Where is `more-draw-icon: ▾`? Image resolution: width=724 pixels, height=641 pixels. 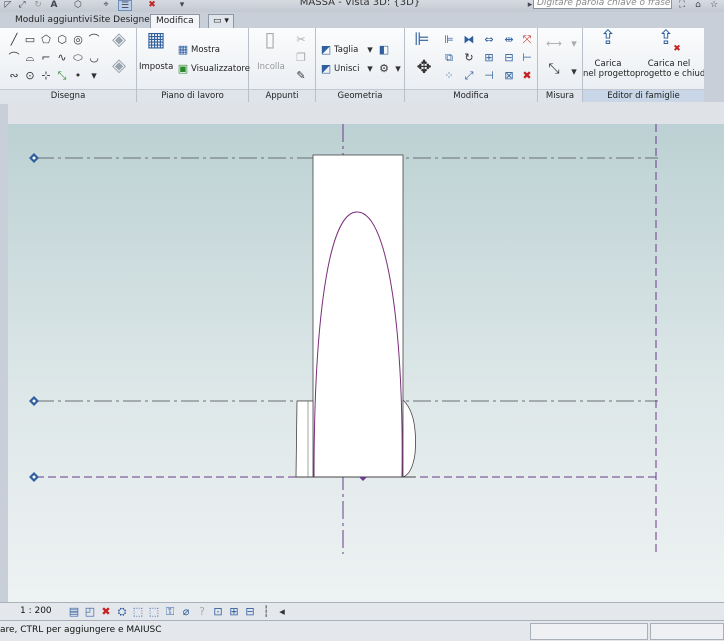
more-draw-icon: ▾ is located at coordinates (94, 76).